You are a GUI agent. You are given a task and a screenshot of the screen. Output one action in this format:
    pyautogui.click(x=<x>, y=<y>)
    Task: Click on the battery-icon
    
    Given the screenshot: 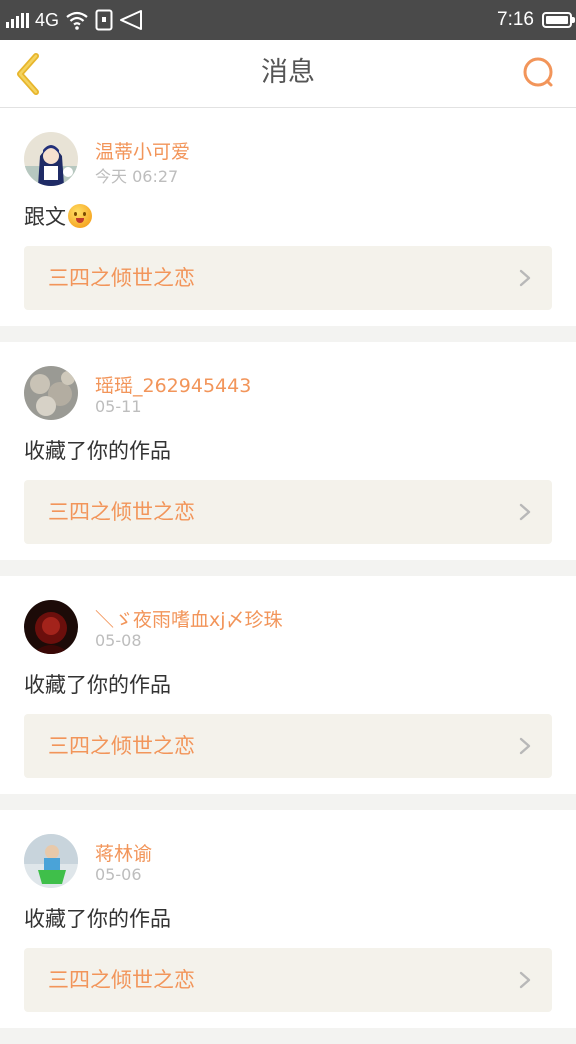 What is the action you would take?
    pyautogui.click(x=558, y=20)
    